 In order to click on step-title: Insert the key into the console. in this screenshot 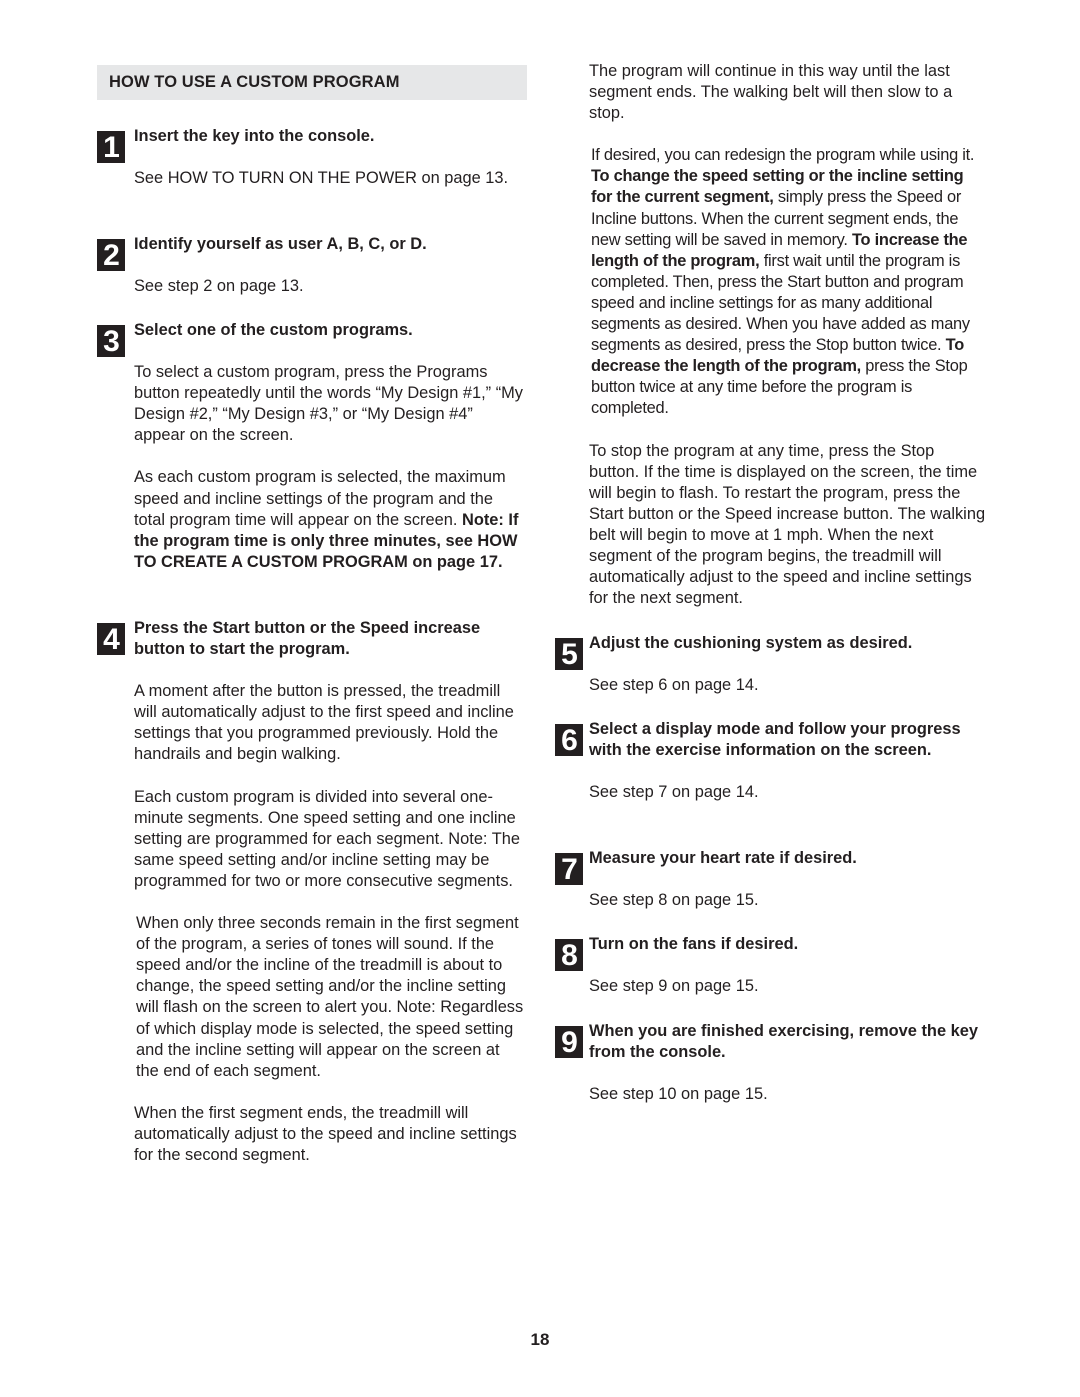, I will do `click(254, 136)`.